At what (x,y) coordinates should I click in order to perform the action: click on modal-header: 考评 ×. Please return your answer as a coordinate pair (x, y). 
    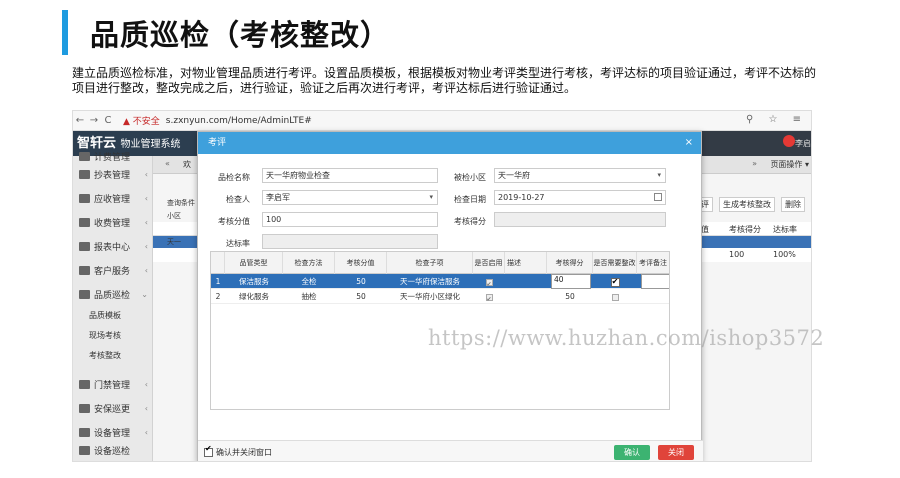
    Looking at the image, I should click on (449, 143).